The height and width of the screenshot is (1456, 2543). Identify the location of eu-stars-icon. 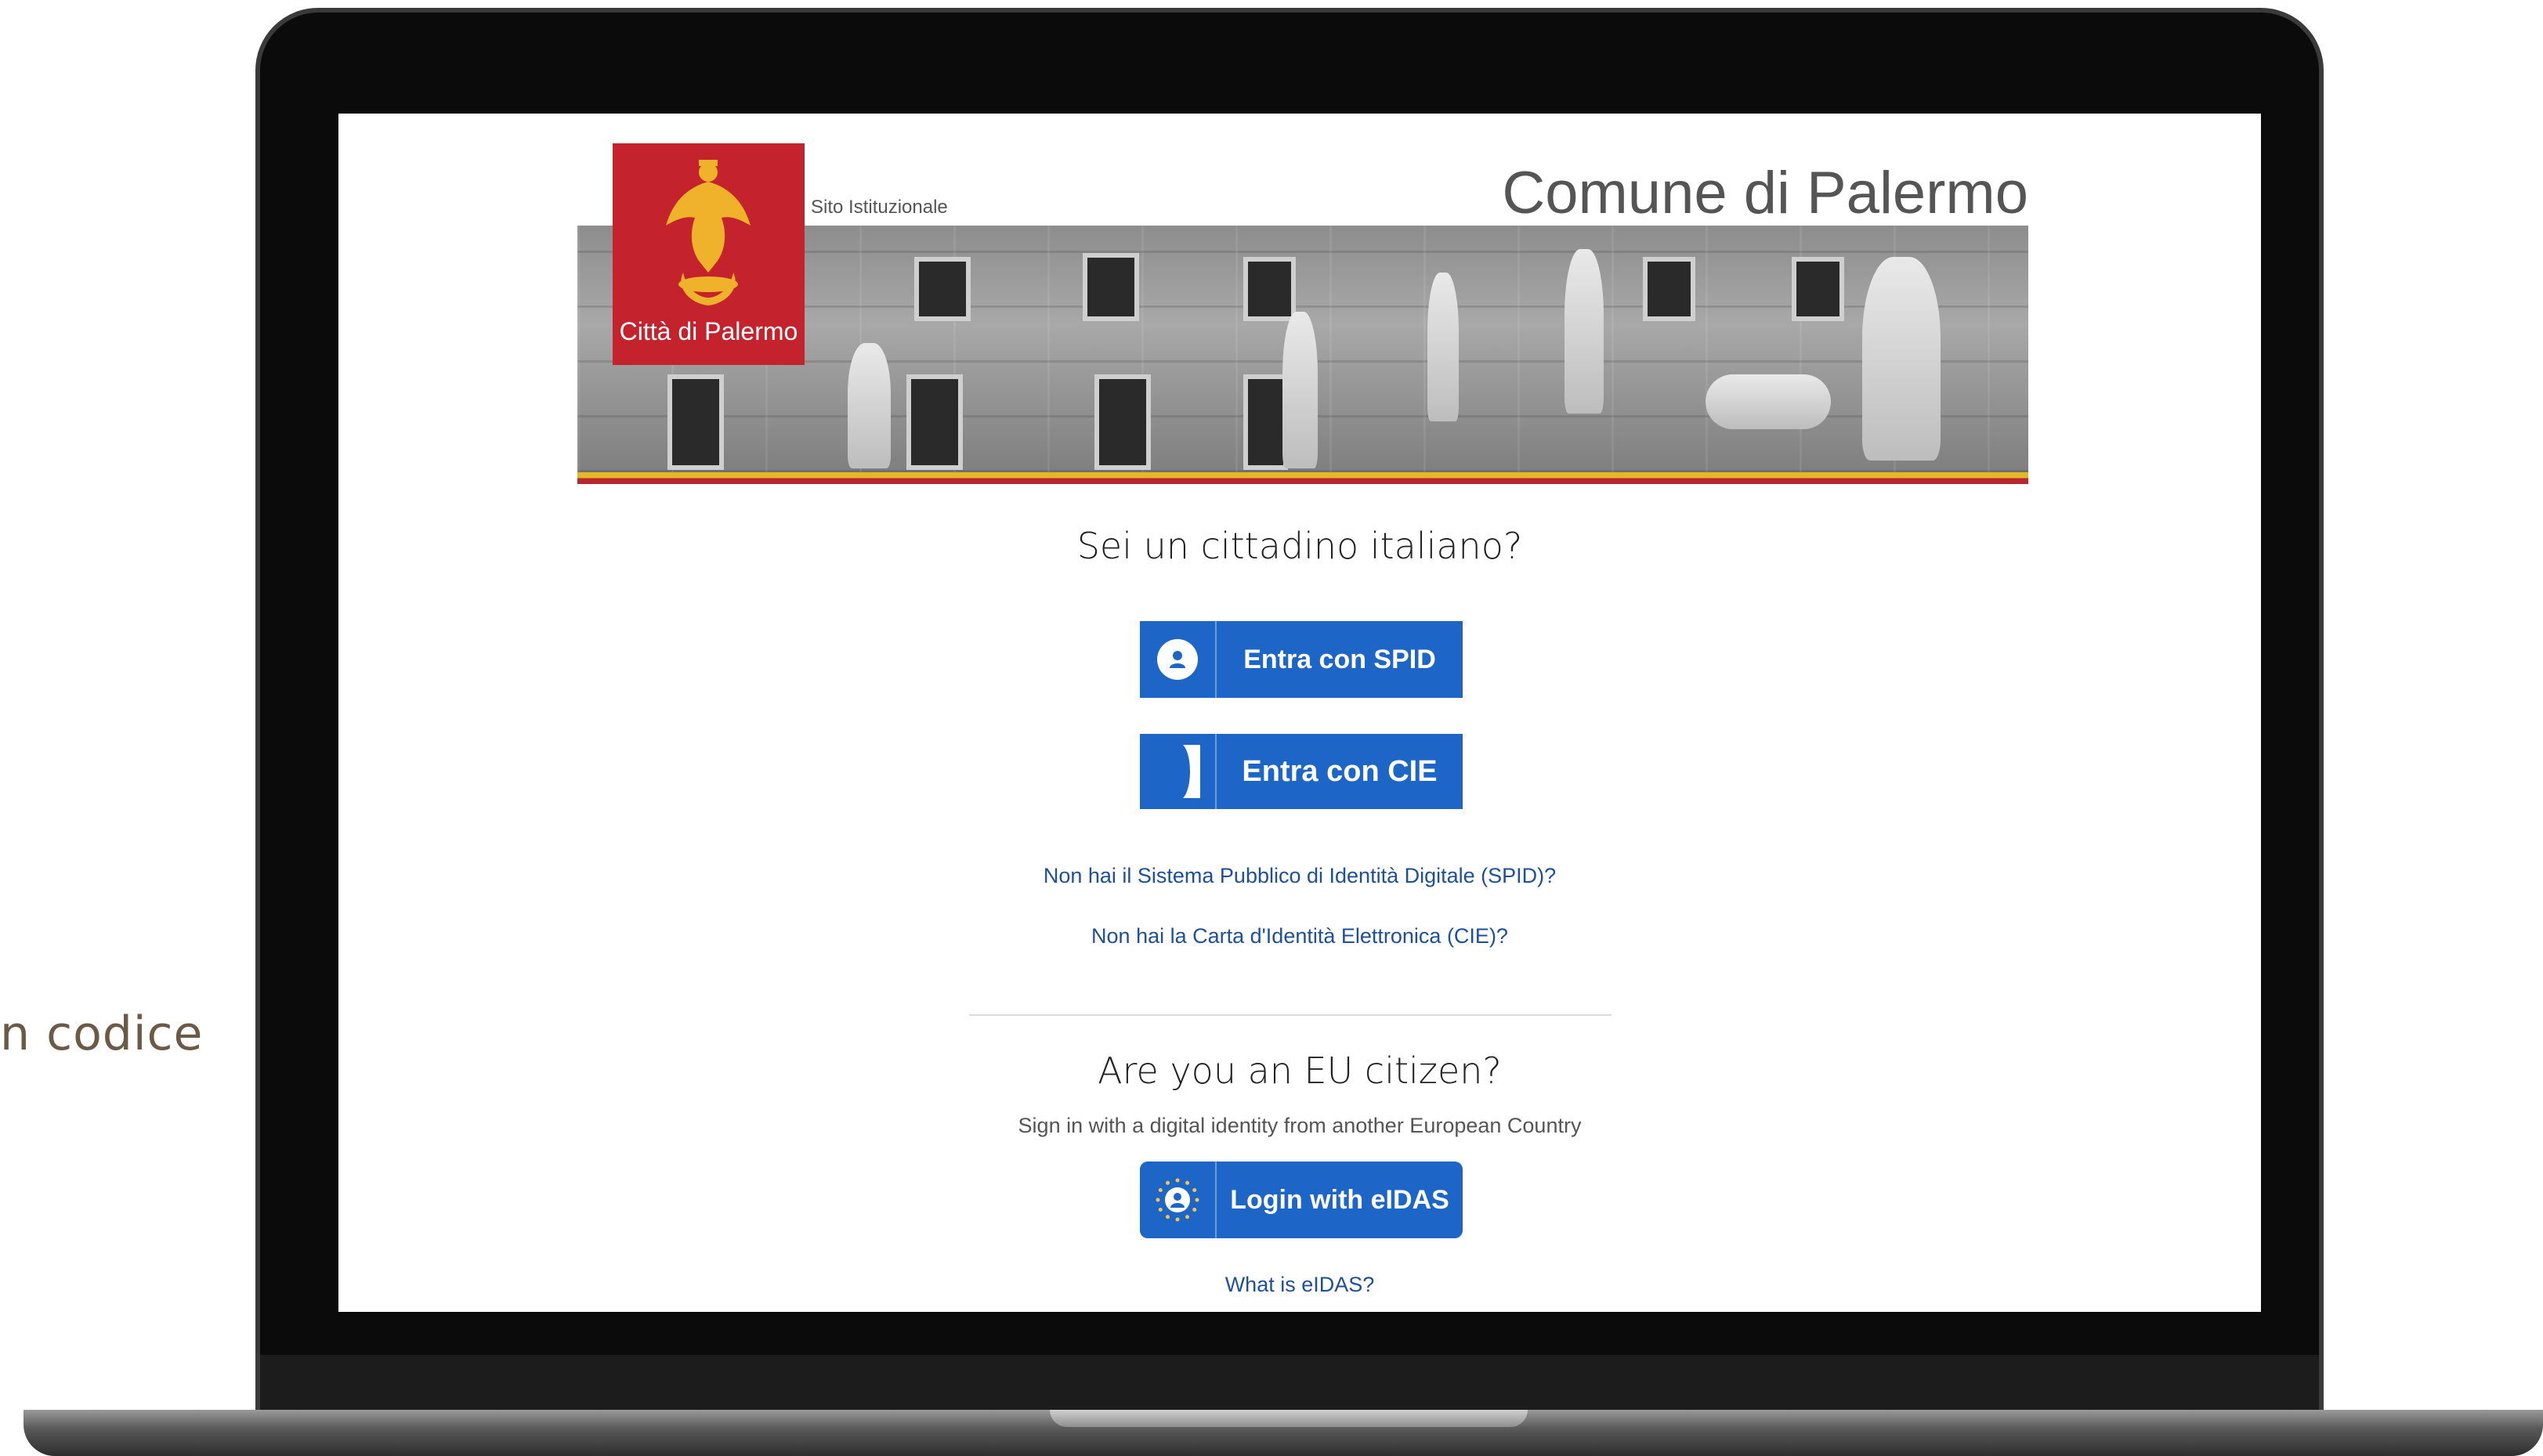
(1177, 1200).